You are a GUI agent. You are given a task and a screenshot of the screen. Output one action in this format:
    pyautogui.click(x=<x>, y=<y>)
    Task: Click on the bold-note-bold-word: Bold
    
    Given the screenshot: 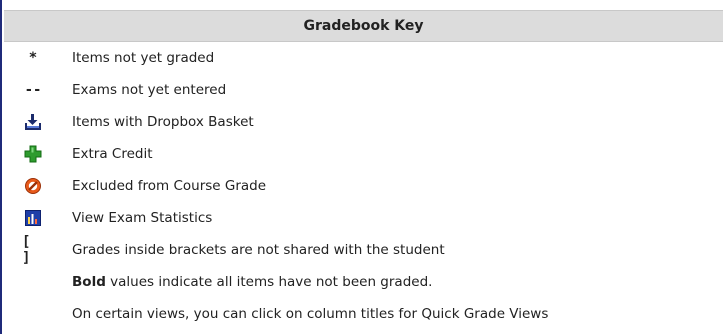 What is the action you would take?
    pyautogui.click(x=89, y=282)
    